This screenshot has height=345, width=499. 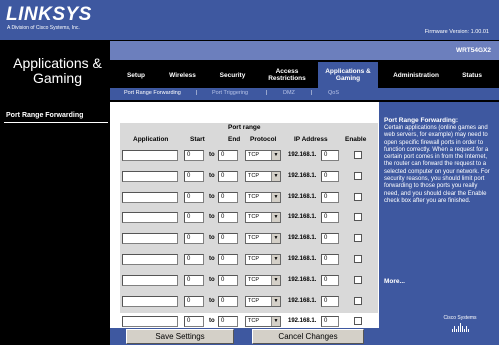 I want to click on column-enable: Enable, so click(x=356, y=139).